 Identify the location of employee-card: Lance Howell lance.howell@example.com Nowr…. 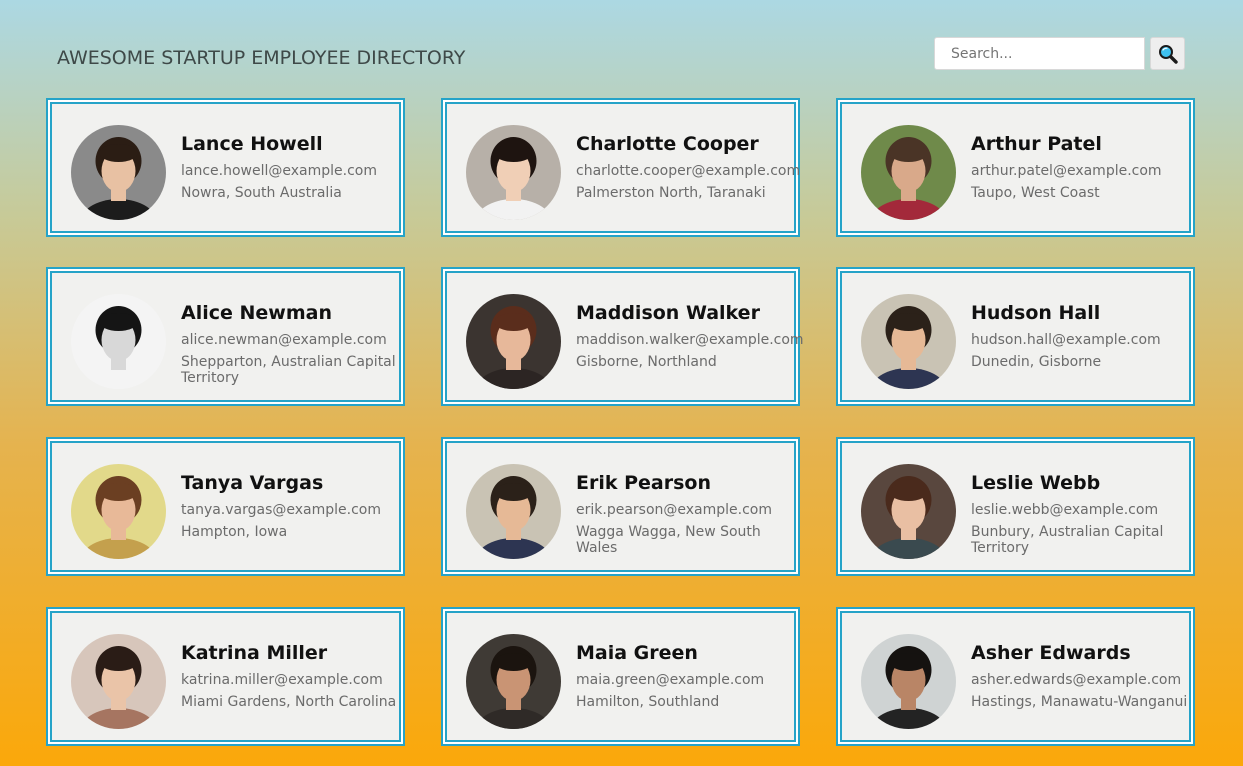
(225, 167).